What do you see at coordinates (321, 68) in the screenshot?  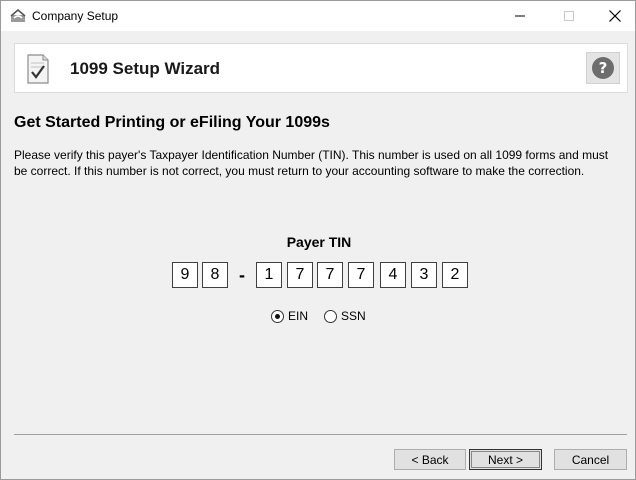 I see `wizard-header: 1099 Setup Wizard ?` at bounding box center [321, 68].